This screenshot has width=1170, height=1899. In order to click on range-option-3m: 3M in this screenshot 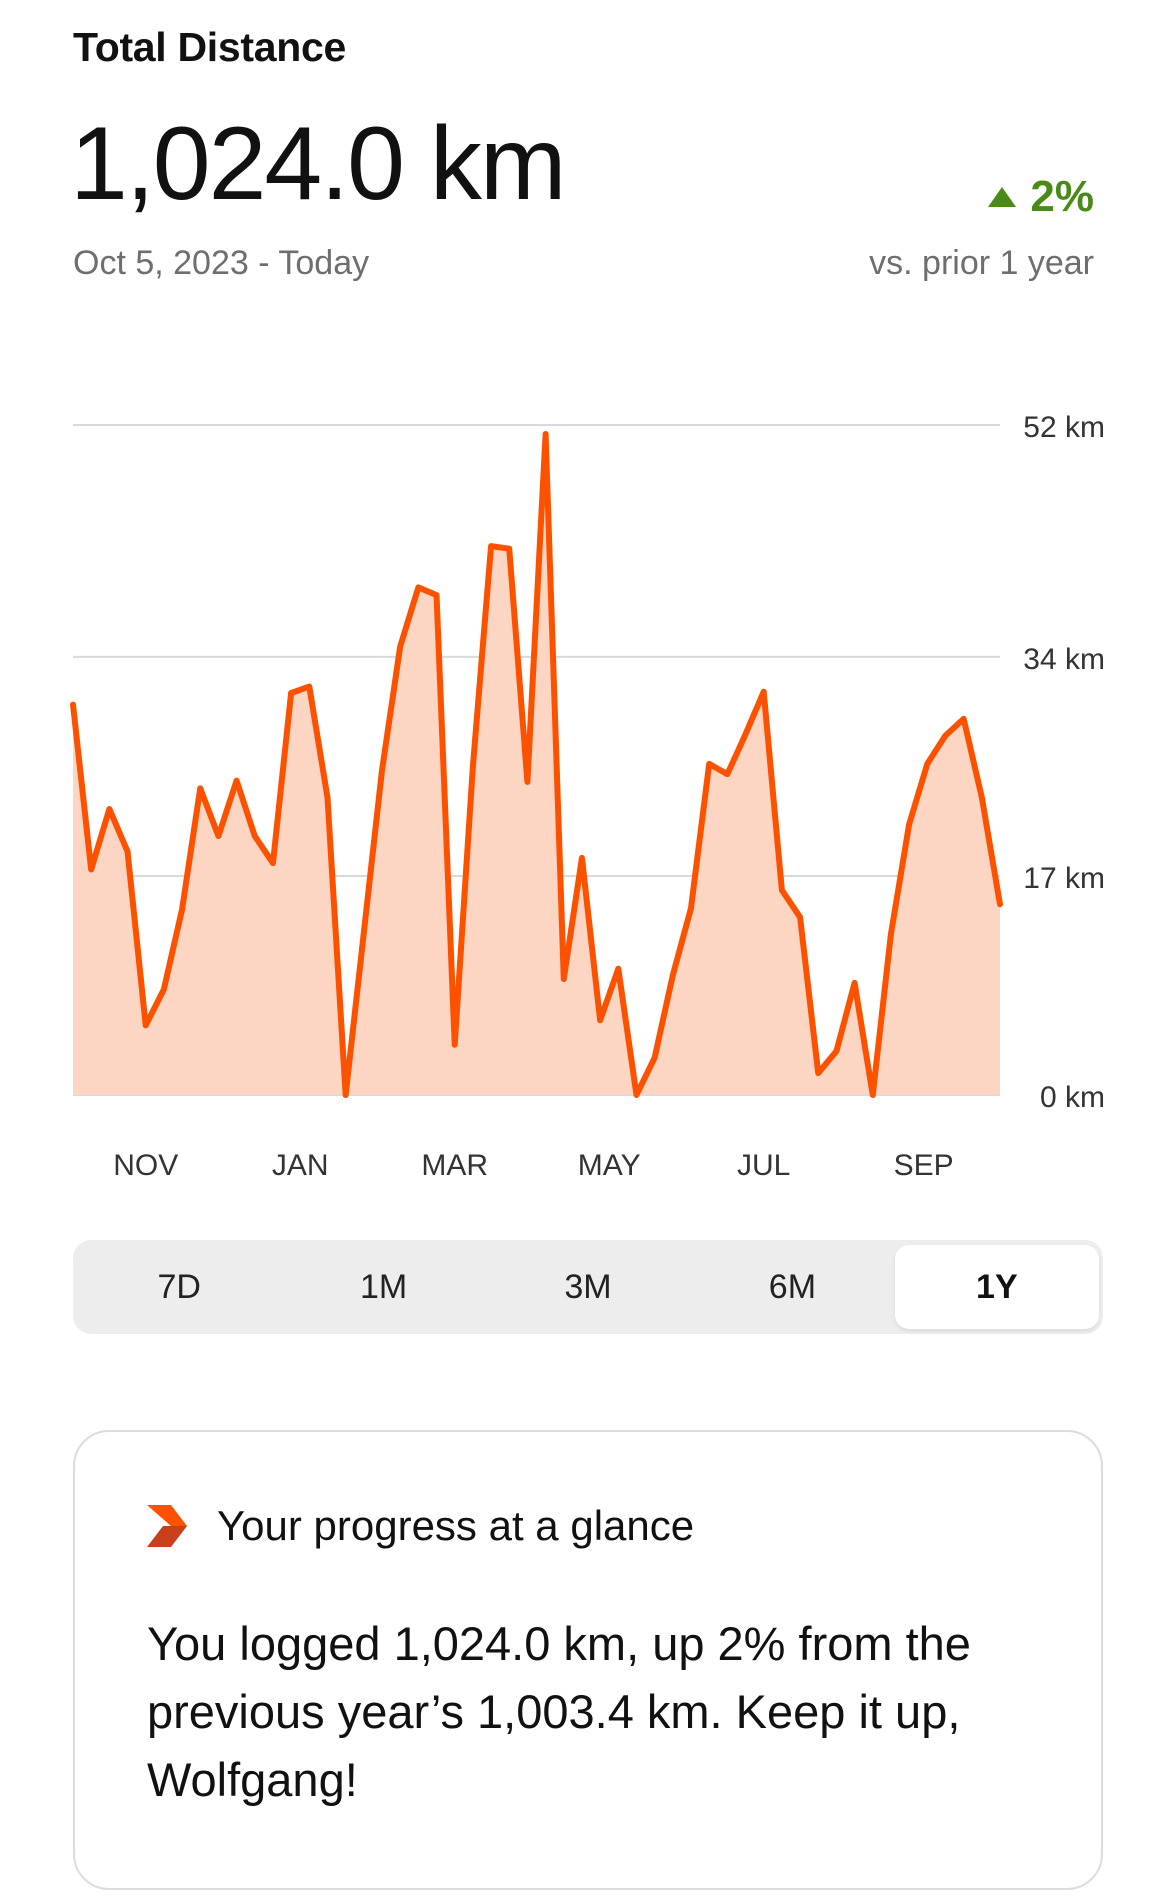, I will do `click(588, 1287)`.